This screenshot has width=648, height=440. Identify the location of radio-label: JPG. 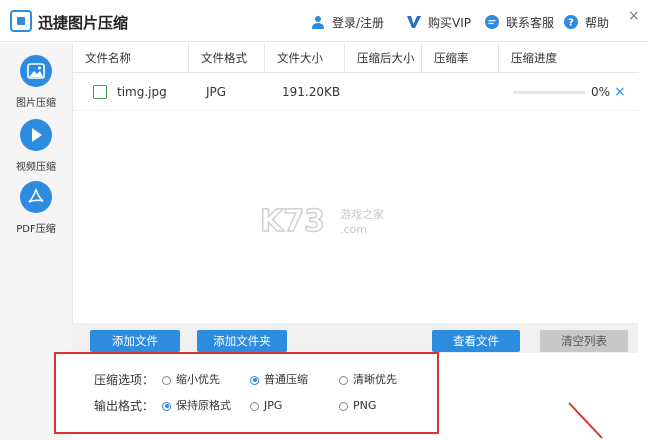
(273, 405).